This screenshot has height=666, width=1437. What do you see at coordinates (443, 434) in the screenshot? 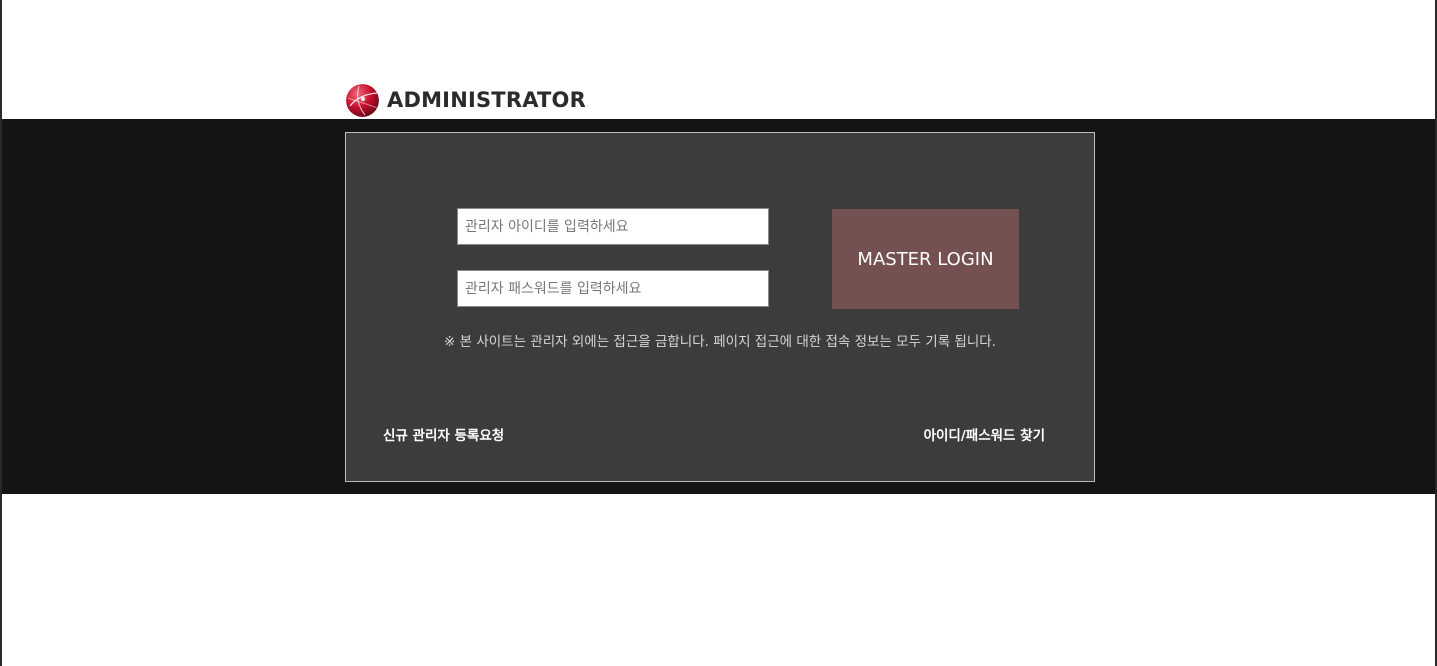
I see `register-request-link: 신규 관리자 등록요청` at bounding box center [443, 434].